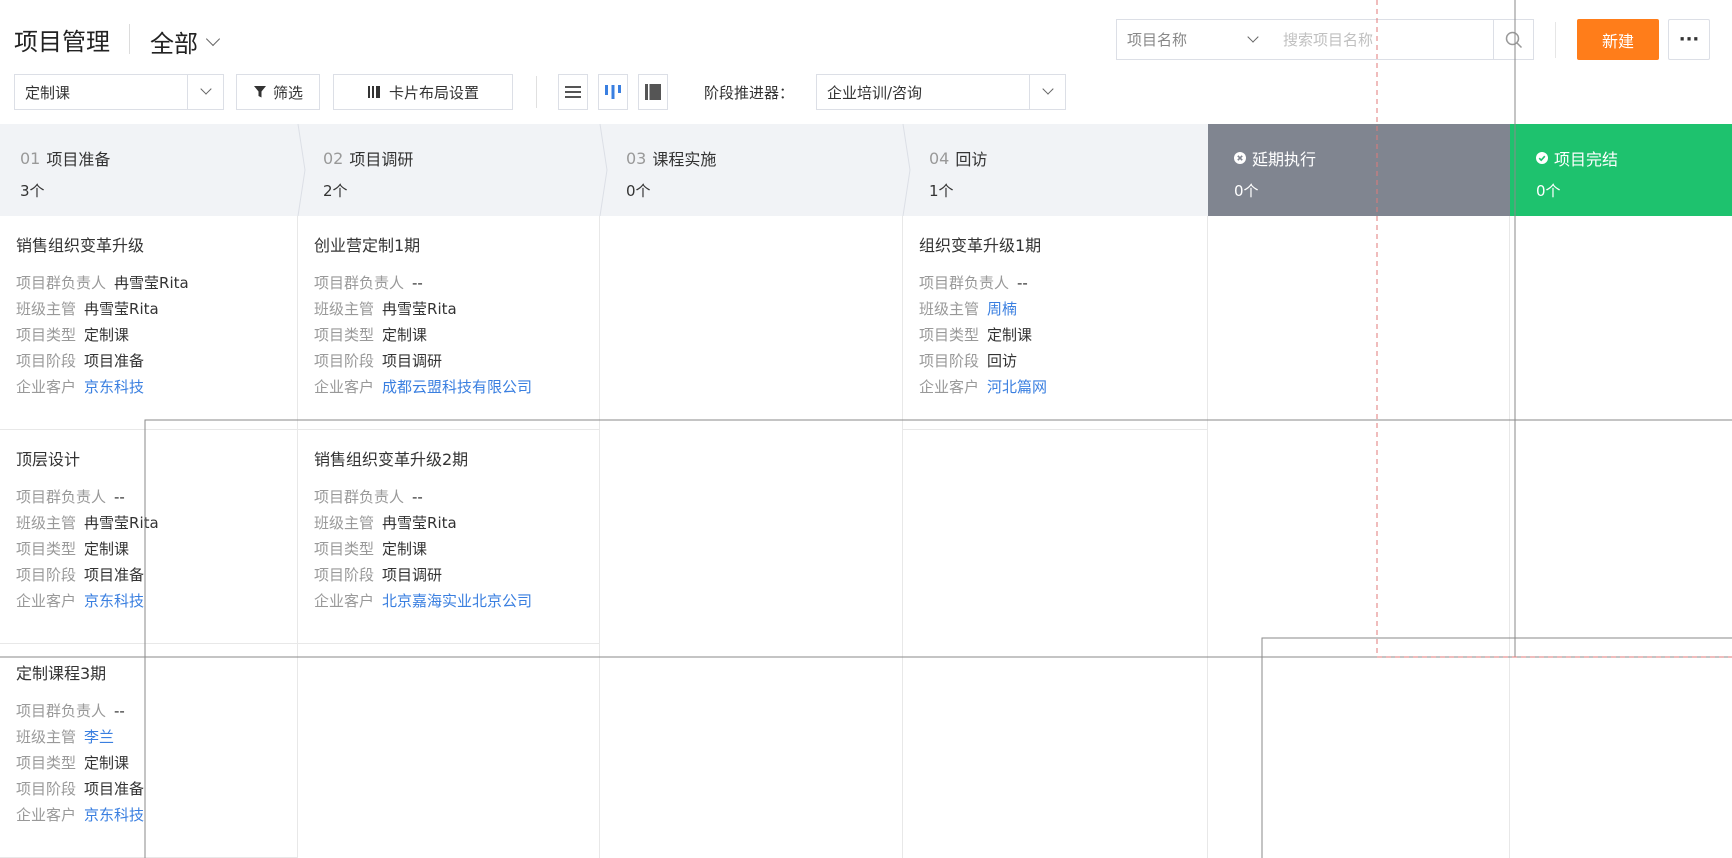 This screenshot has height=858, width=1732. Describe the element at coordinates (1621, 537) in the screenshot. I see `column-completed` at that location.